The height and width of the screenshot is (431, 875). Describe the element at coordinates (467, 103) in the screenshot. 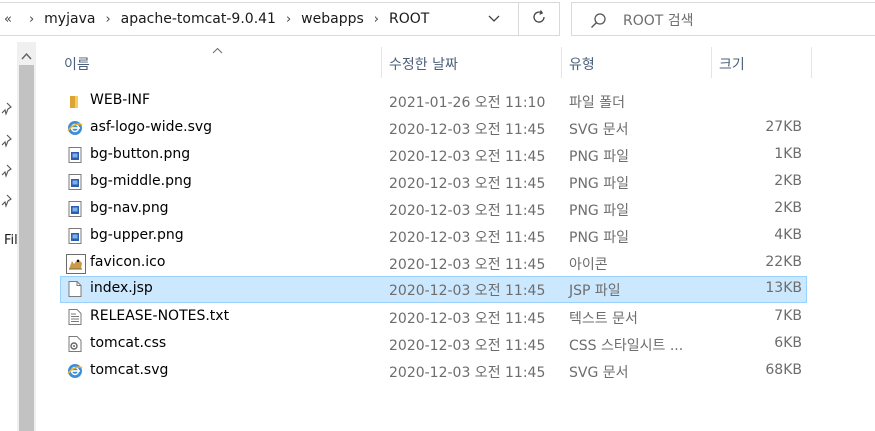

I see `file-date: 2021-01-26 오전 11:10` at that location.